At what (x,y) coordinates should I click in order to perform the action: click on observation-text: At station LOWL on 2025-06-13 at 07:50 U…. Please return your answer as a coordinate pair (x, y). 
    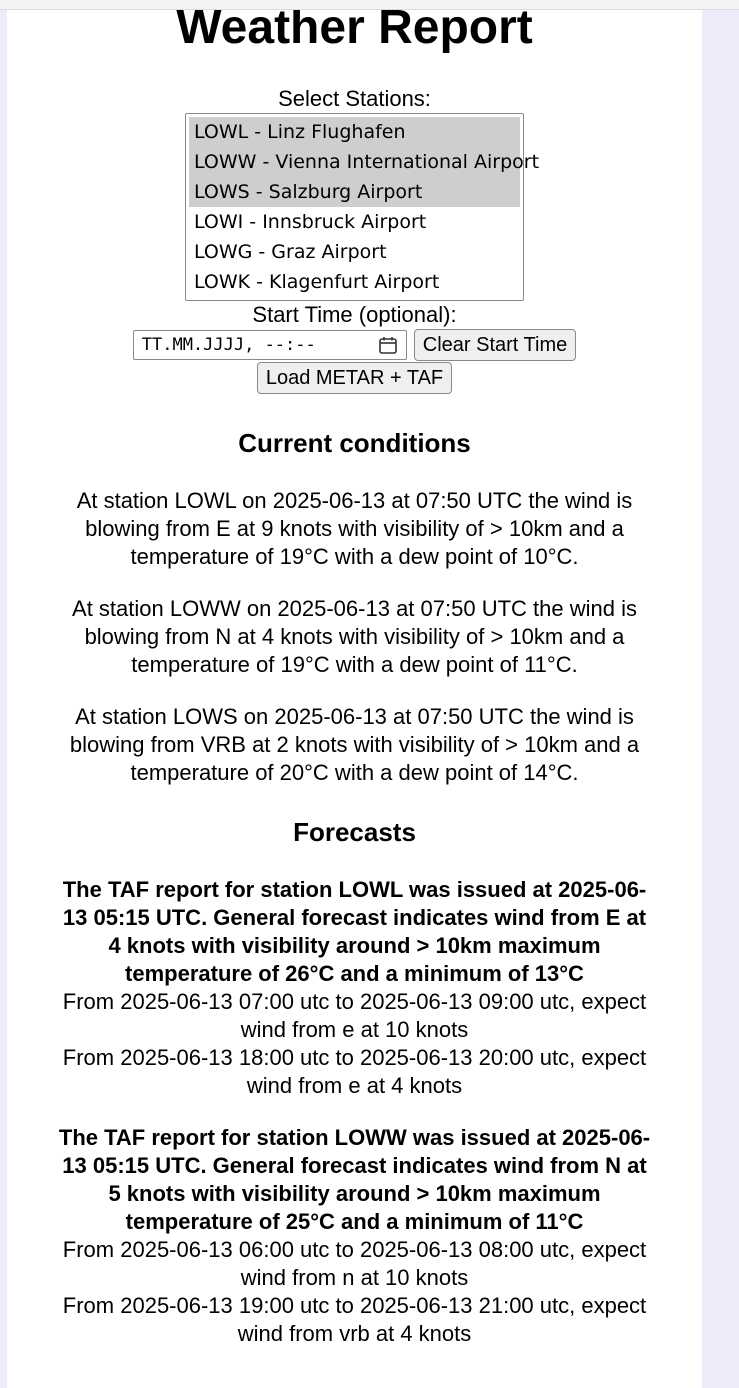
    Looking at the image, I should click on (354, 528).